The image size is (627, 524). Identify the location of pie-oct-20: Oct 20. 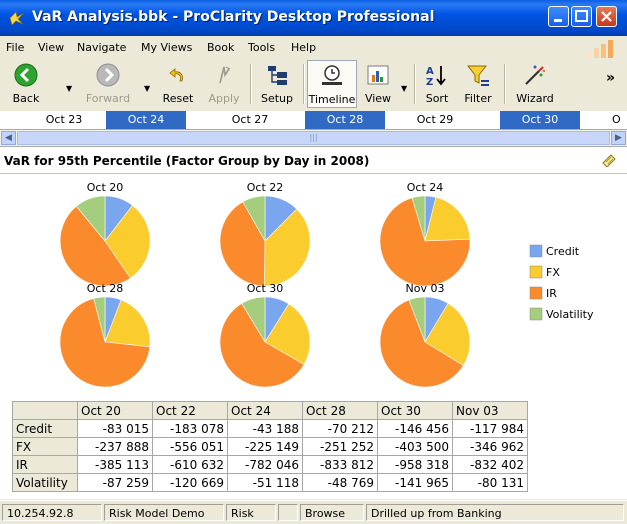
(105, 234).